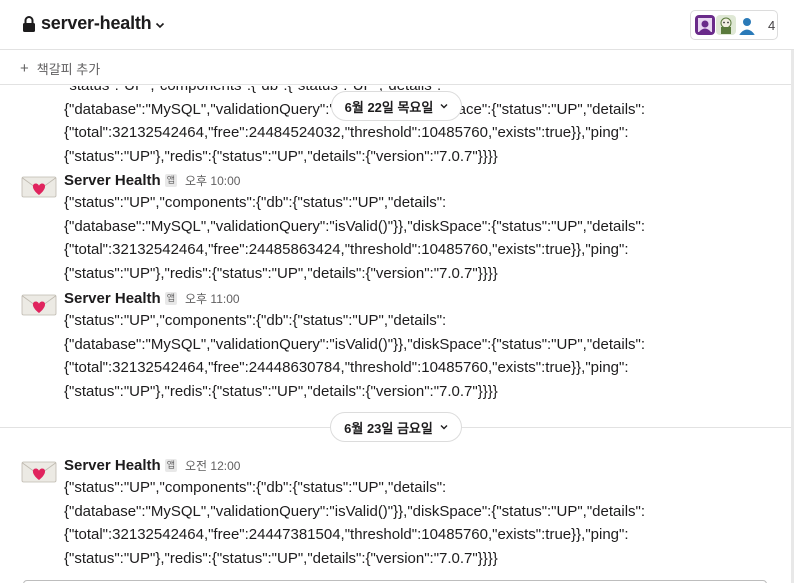 This screenshot has height=583, width=794. What do you see at coordinates (68, 69) in the screenshot?
I see `add-bookmark-label: 책갈피 추가` at bounding box center [68, 69].